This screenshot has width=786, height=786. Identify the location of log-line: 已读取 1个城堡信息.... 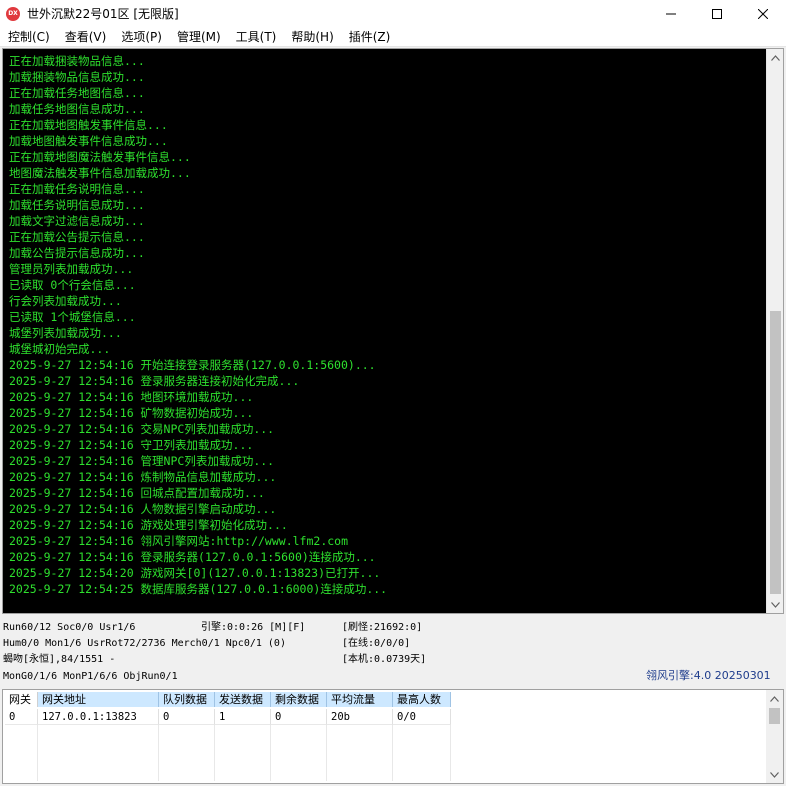
(72, 317).